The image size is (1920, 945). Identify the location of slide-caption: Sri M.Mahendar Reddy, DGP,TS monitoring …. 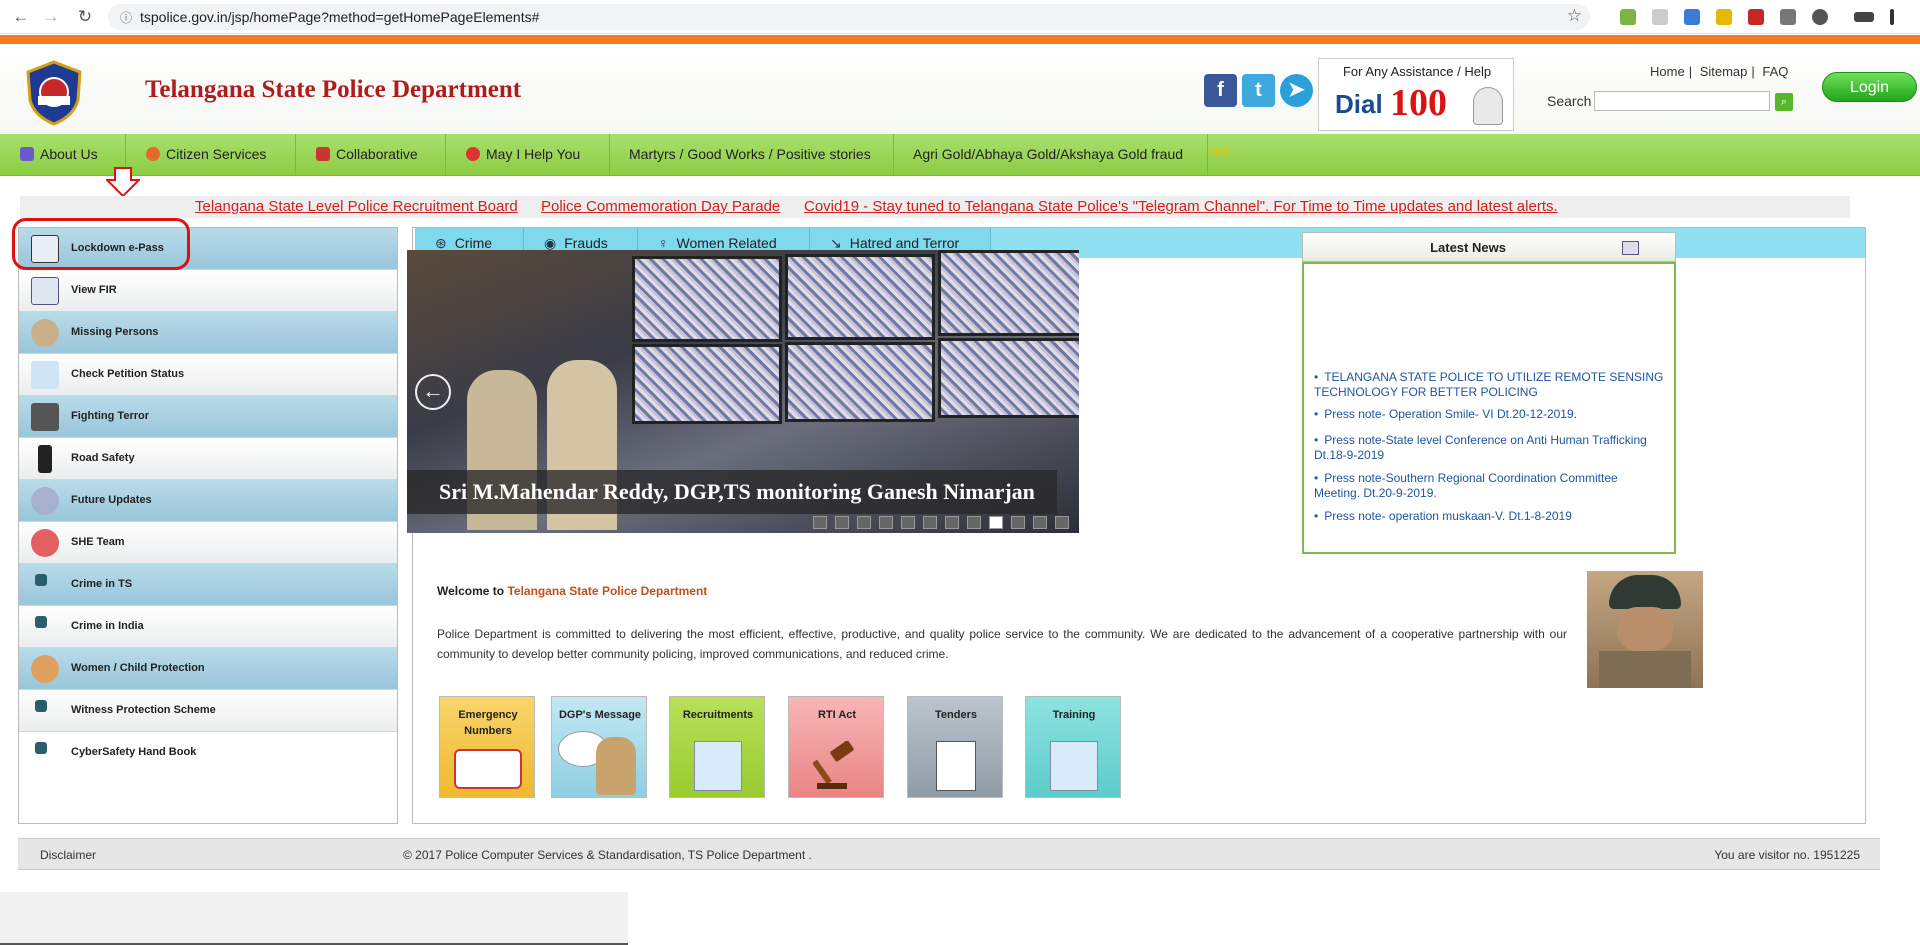
(737, 491).